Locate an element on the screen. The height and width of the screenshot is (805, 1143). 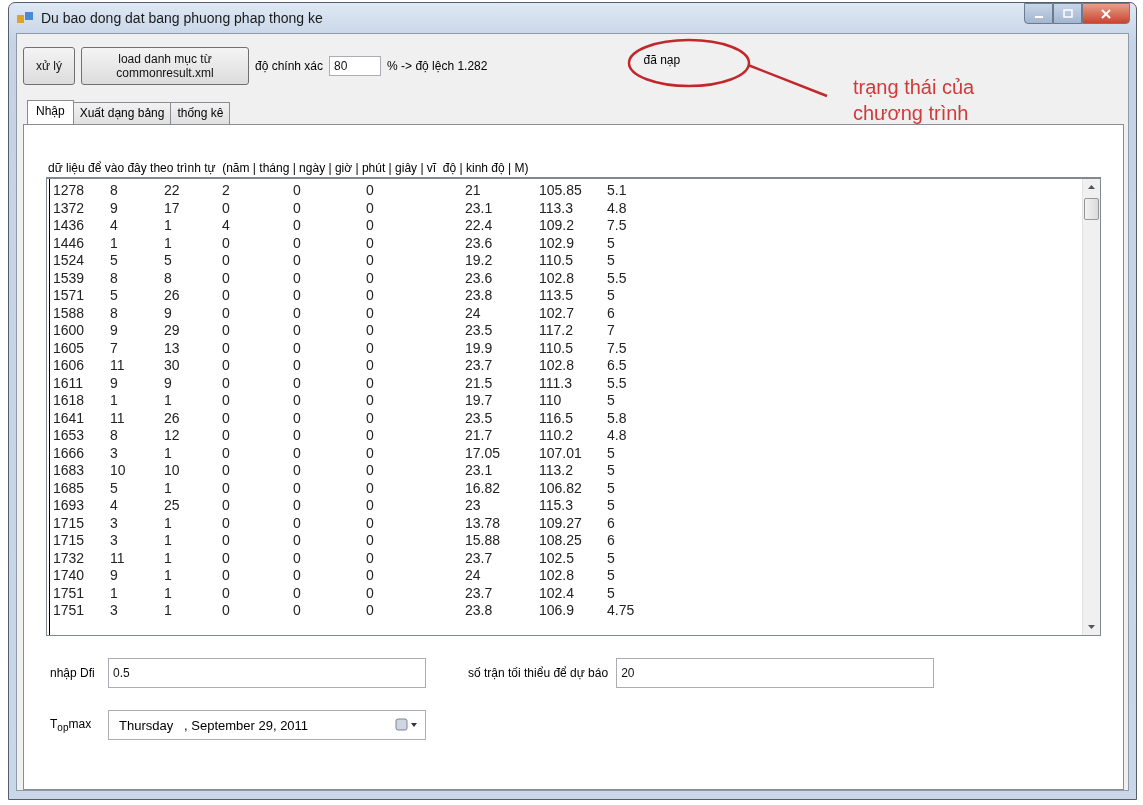
data-value: 1605 is located at coordinates (69, 348).